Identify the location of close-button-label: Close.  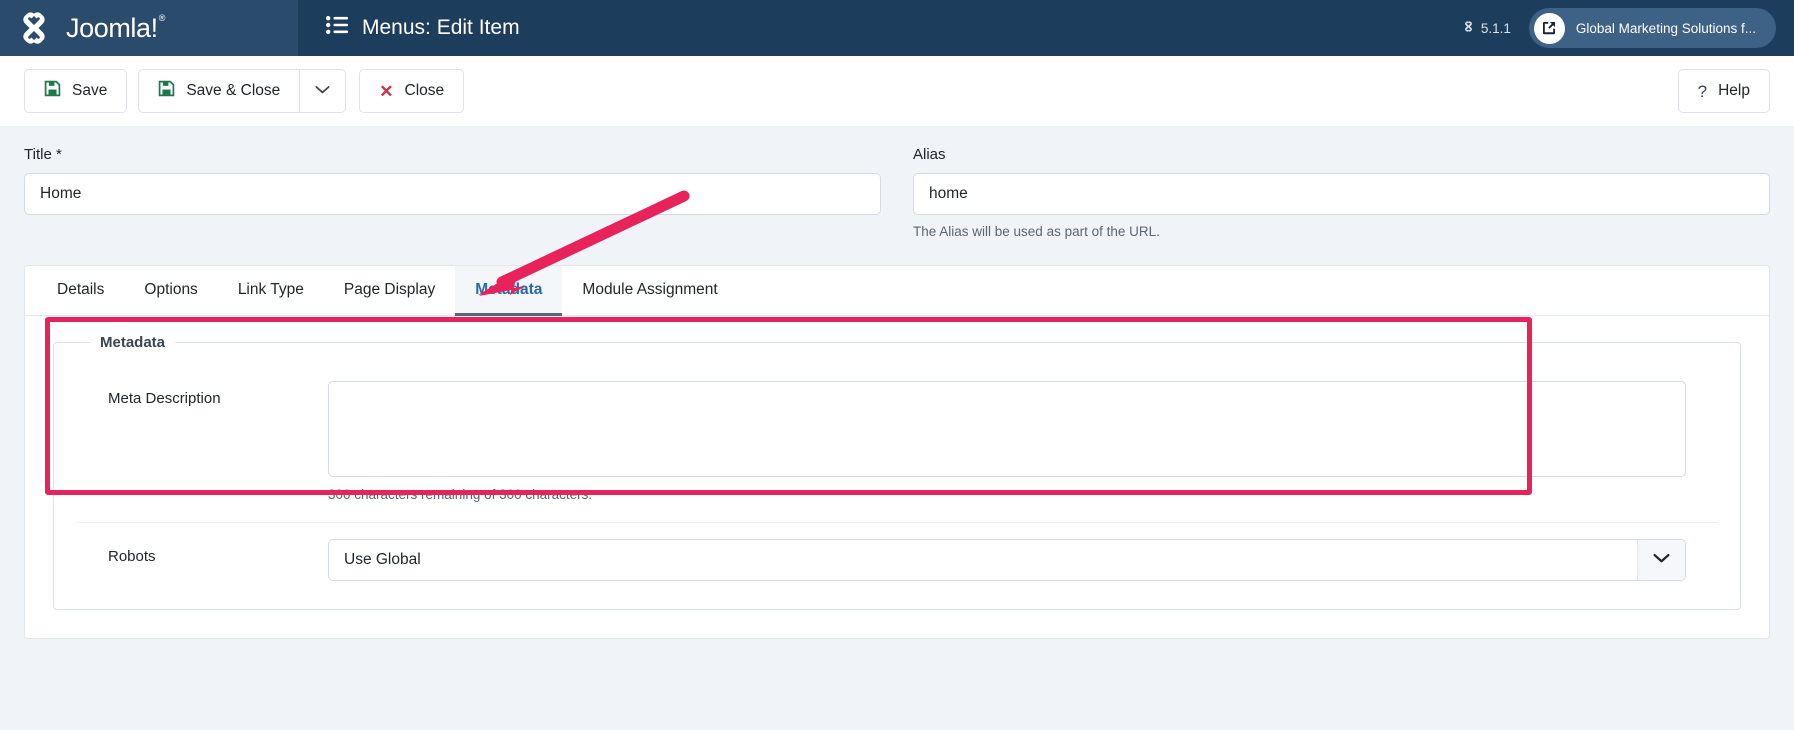
(424, 90).